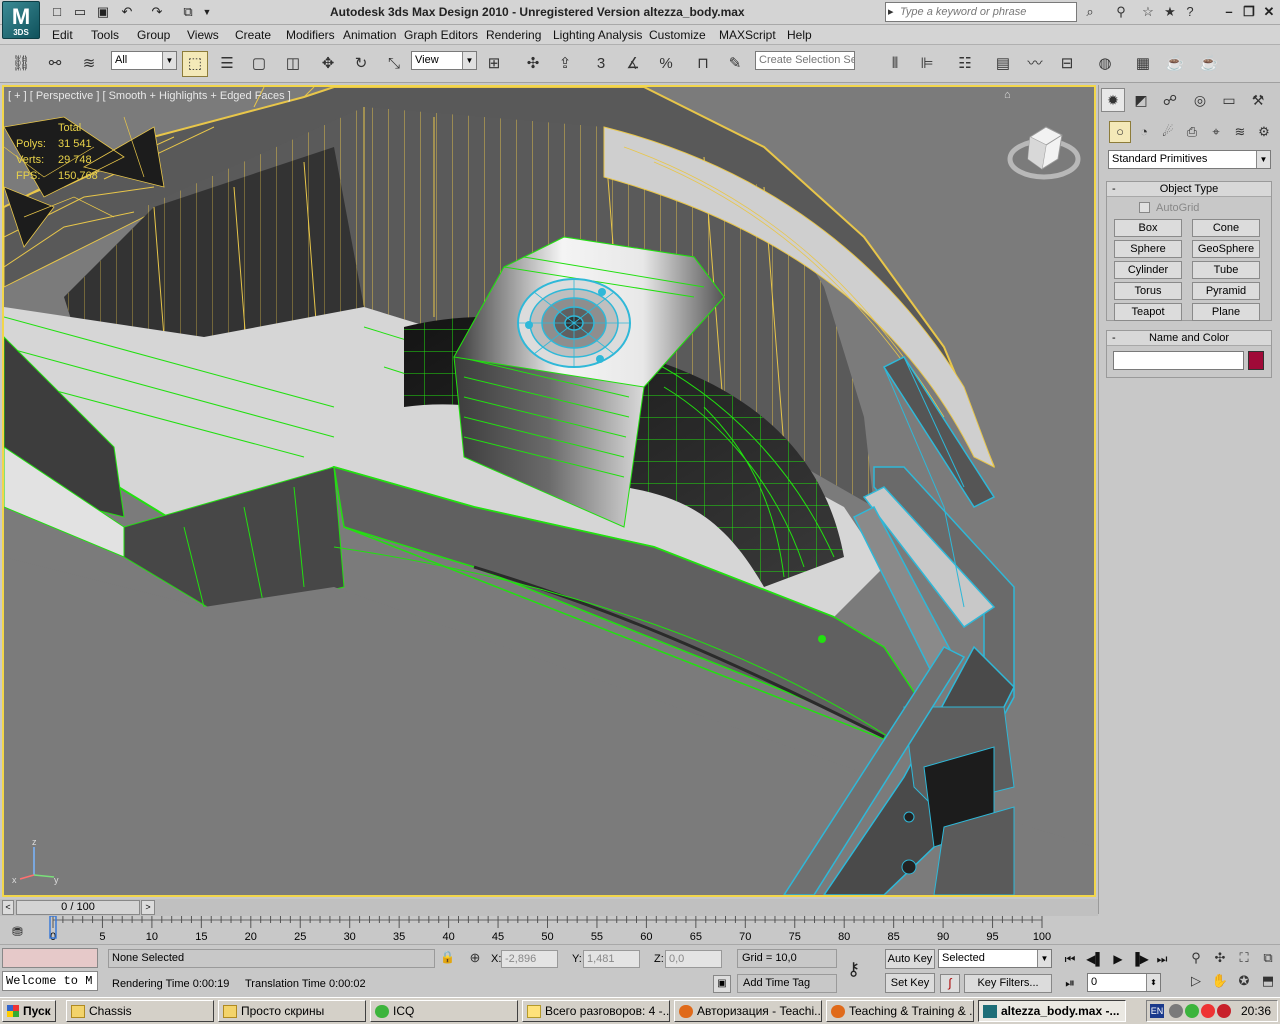 The image size is (1280, 1024). I want to click on lights-icon: ☄, so click(1168, 132).